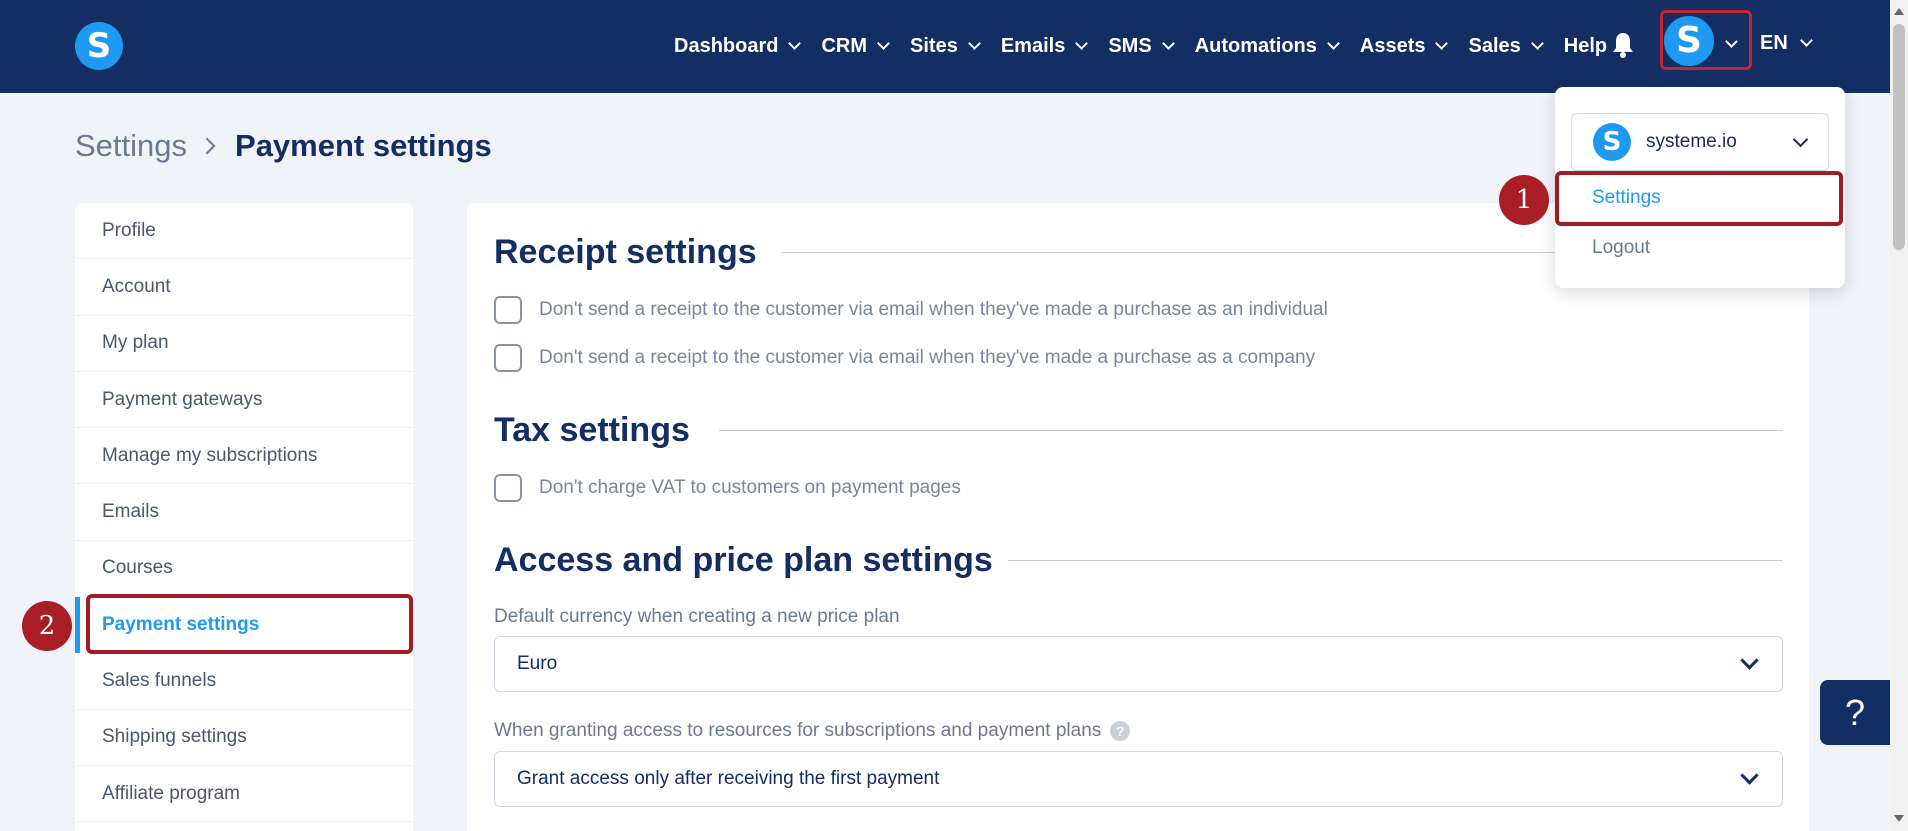  I want to click on account-switcher: S systeme.io, so click(1700, 142).